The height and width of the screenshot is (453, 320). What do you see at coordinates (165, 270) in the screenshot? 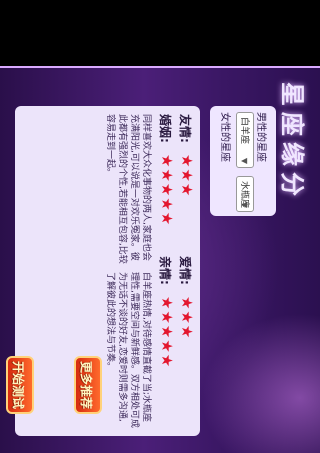
I see `affection-label: 亲情:` at bounding box center [165, 270].